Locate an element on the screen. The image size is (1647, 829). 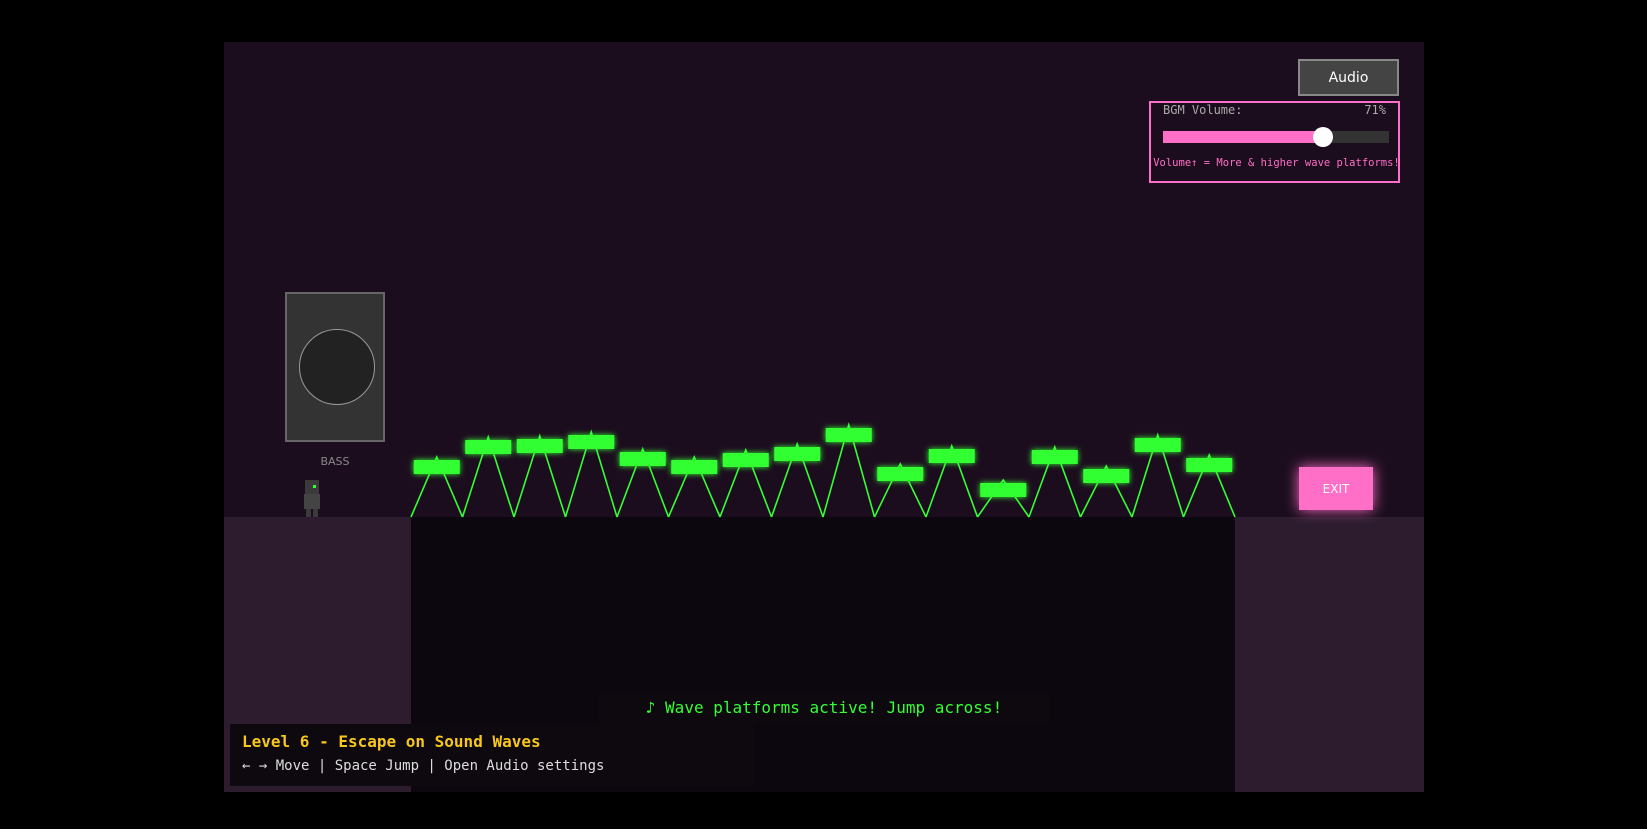
volume-slider is located at coordinates (1276, 137).